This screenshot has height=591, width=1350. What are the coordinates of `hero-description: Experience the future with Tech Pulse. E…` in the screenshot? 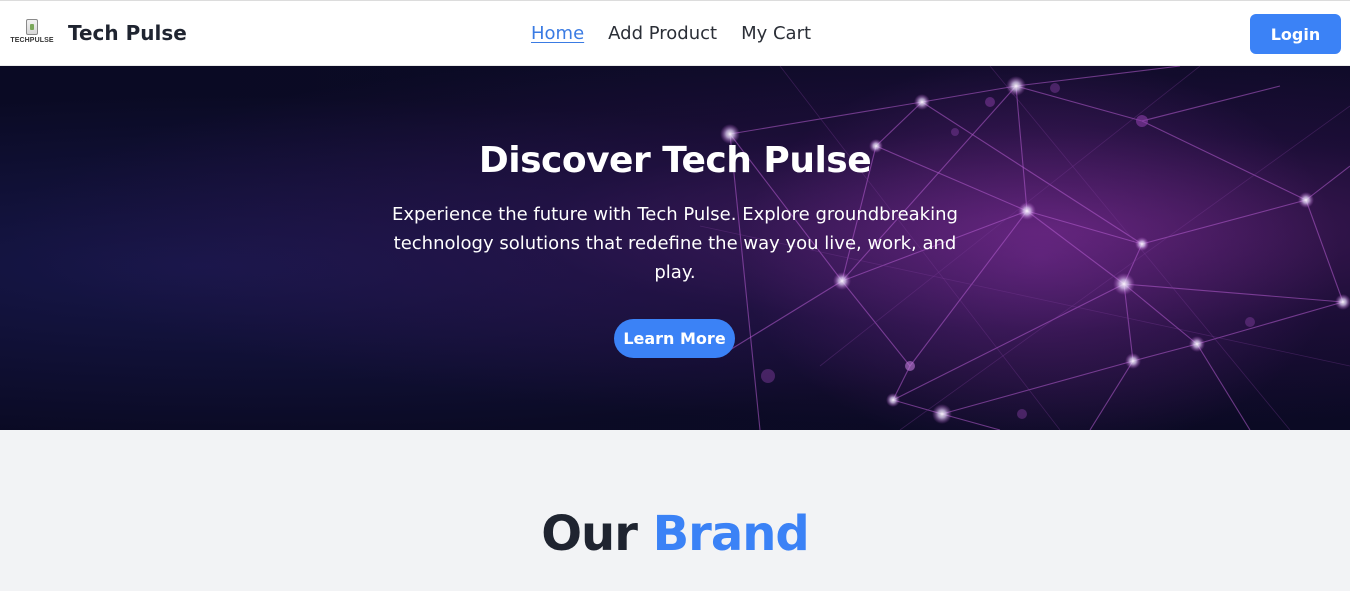 It's located at (675, 243).